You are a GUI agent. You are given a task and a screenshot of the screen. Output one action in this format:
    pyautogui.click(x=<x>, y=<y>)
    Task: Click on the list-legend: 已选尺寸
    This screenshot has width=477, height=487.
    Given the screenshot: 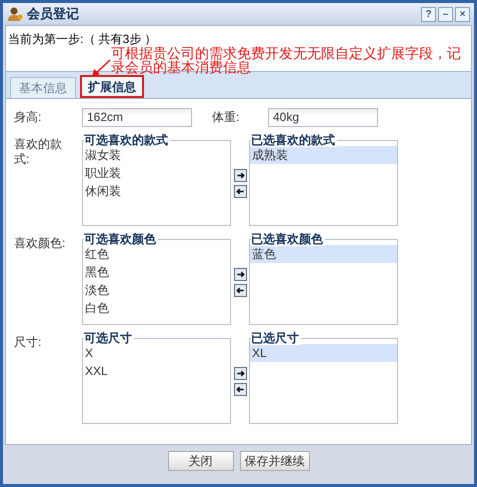 What is the action you would take?
    pyautogui.click(x=276, y=338)
    